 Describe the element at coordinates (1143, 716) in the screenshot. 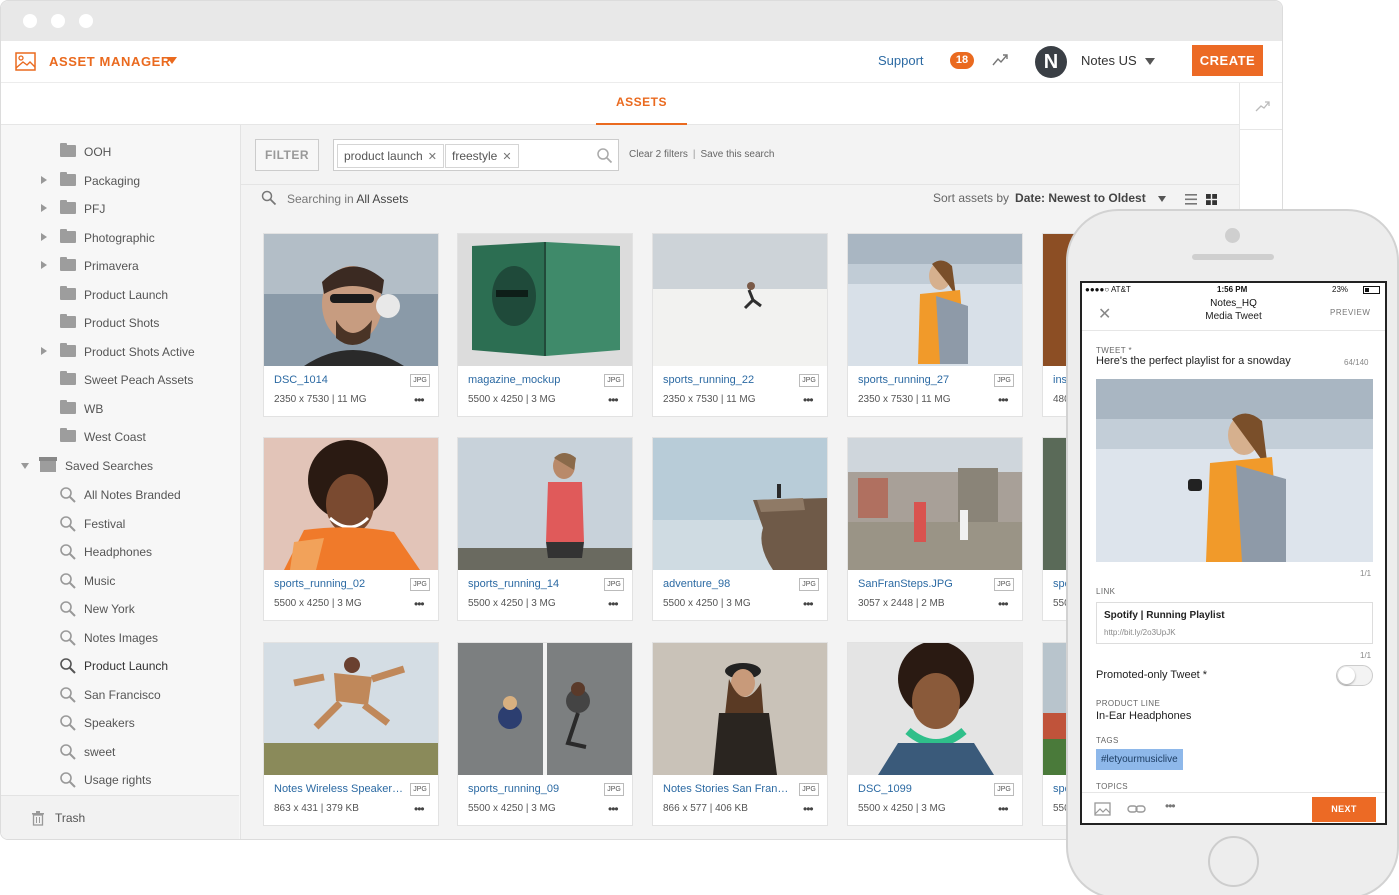

I see `product-line-value: In-Ear Headphones` at that location.